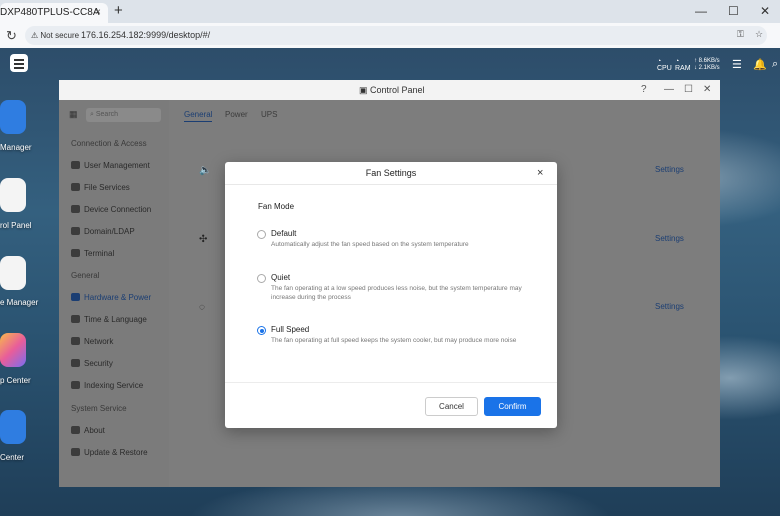 Image resolution: width=780 pixels, height=516 pixels. What do you see at coordinates (281, 277) in the screenshot?
I see `option-name: Quiet` at bounding box center [281, 277].